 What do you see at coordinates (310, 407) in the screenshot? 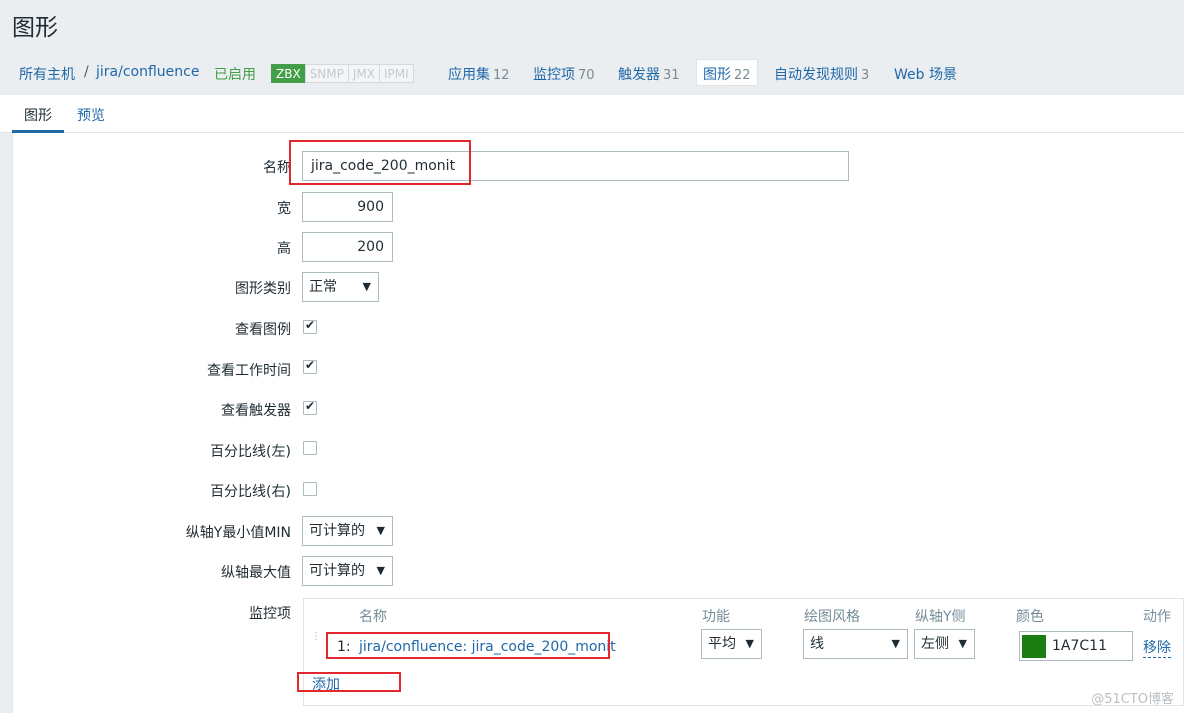
I see `show-triggers-checkbox` at bounding box center [310, 407].